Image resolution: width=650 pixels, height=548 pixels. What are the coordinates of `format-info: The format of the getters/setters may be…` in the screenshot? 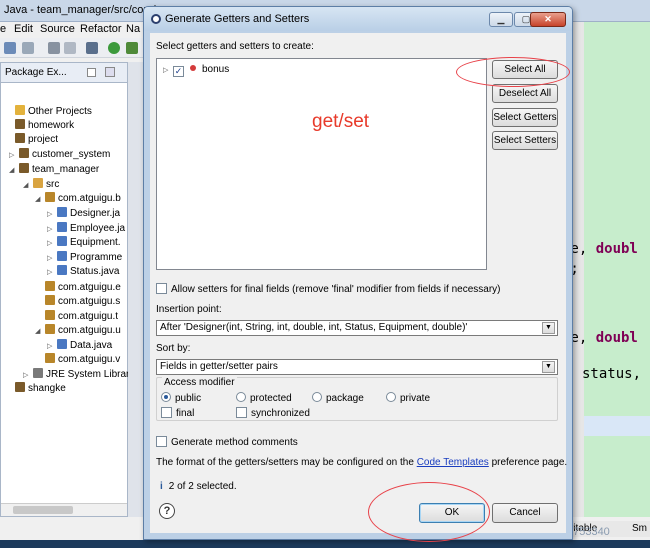 It's located at (361, 462).